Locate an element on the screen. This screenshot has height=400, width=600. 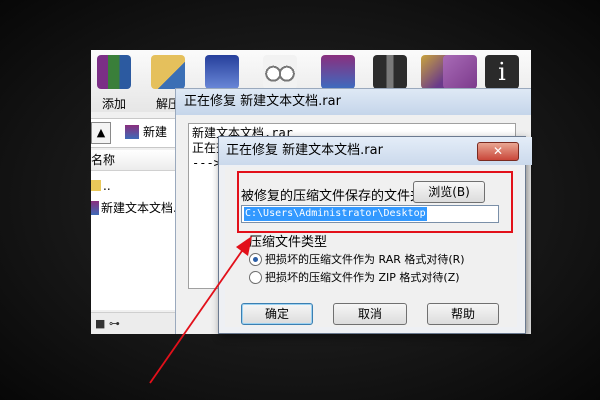
annotation-arrow is located at coordinates (200, 310).